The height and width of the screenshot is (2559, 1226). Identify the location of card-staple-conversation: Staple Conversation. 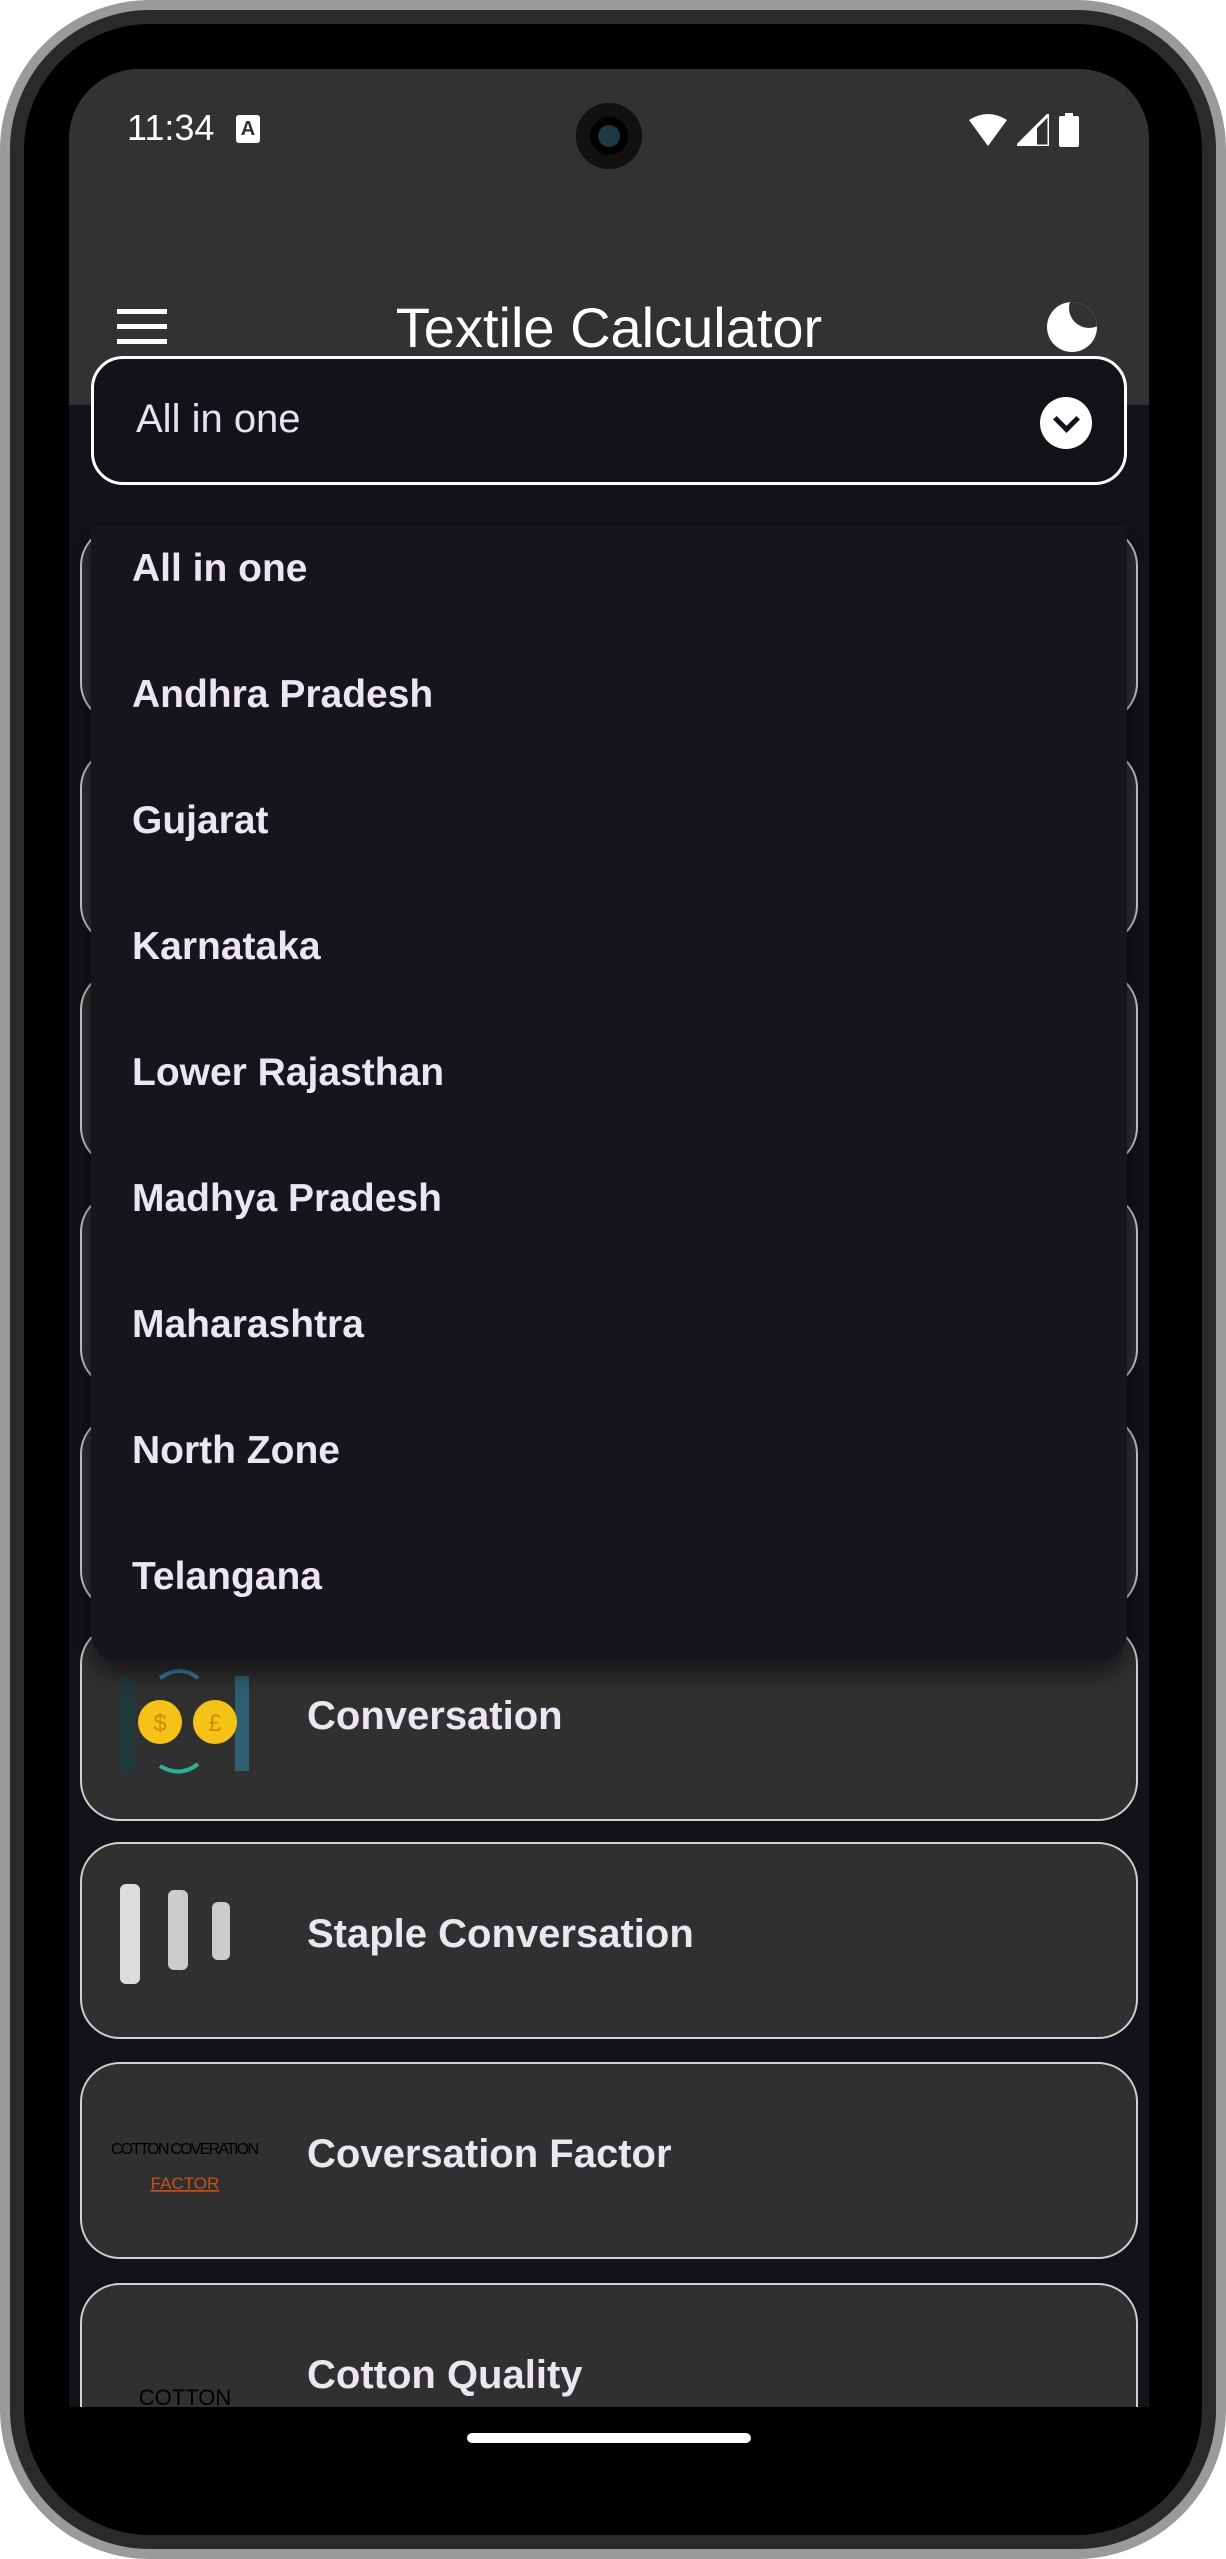
(609, 1940).